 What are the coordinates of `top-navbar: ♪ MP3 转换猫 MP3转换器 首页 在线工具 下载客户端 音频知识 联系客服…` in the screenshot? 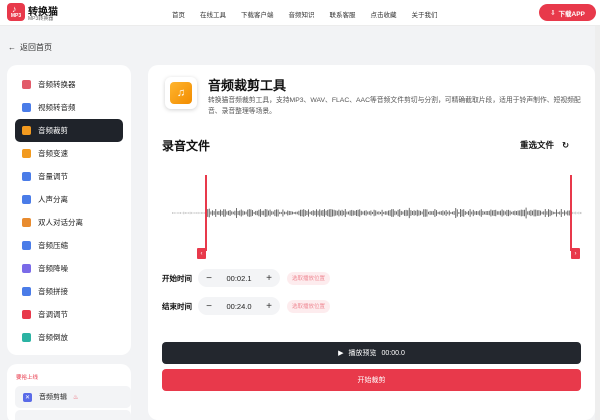 It's located at (300, 13).